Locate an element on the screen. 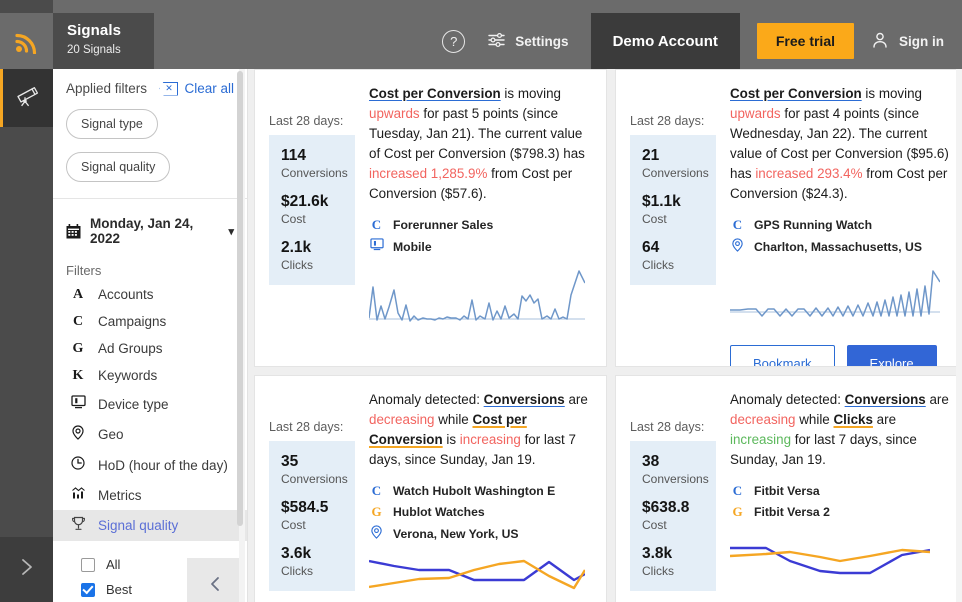 Image resolution: width=962 pixels, height=602 pixels. clear-all-button: ✕ Clear all is located at coordinates (196, 88).